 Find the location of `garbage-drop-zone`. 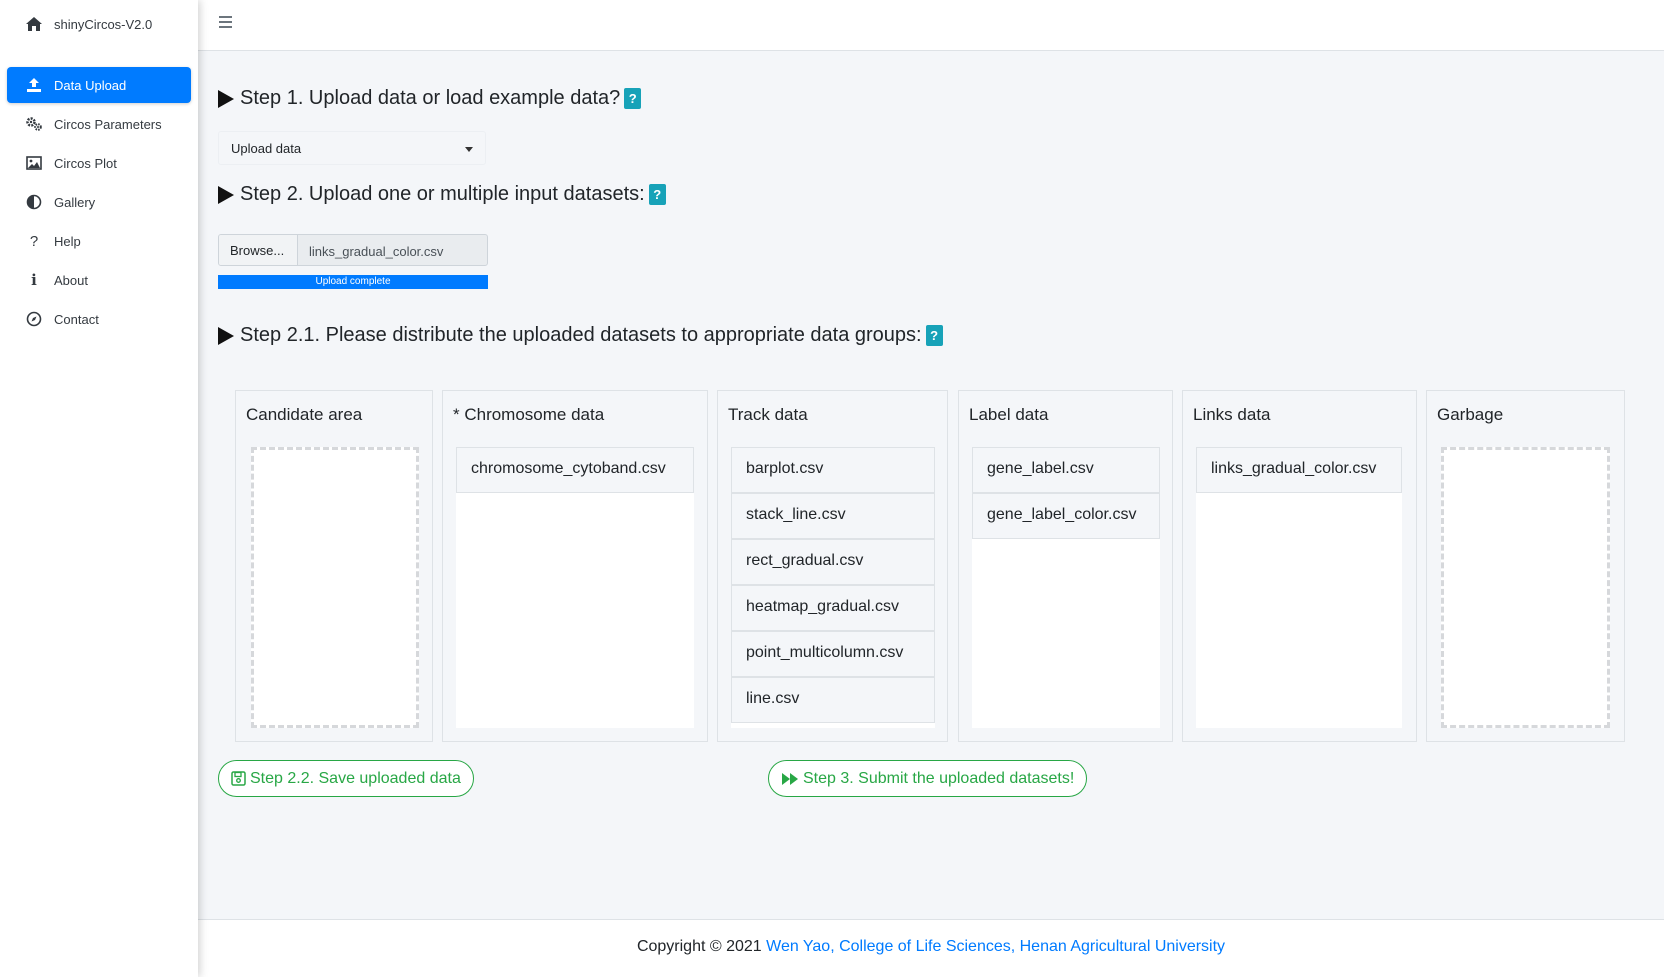

garbage-drop-zone is located at coordinates (1525, 587).